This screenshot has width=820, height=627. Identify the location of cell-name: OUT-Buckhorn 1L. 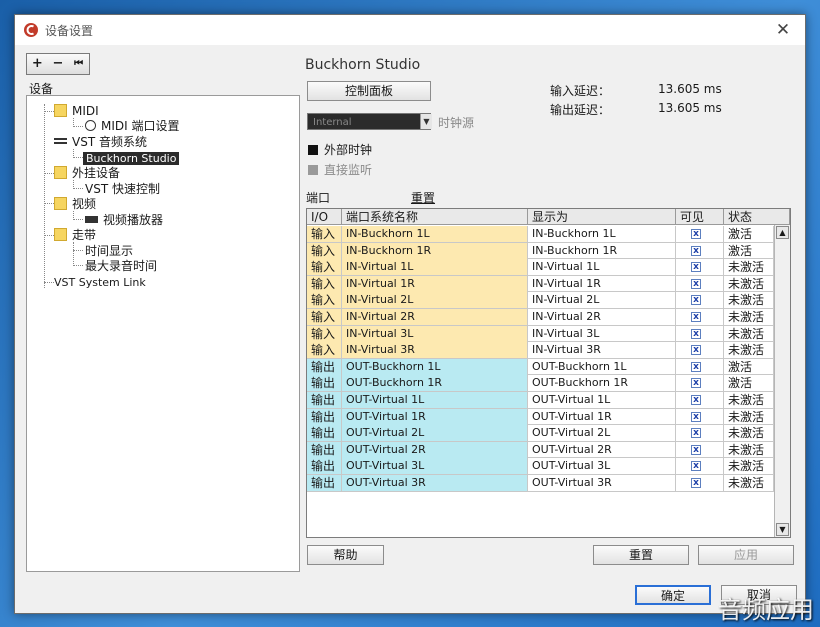
(435, 366).